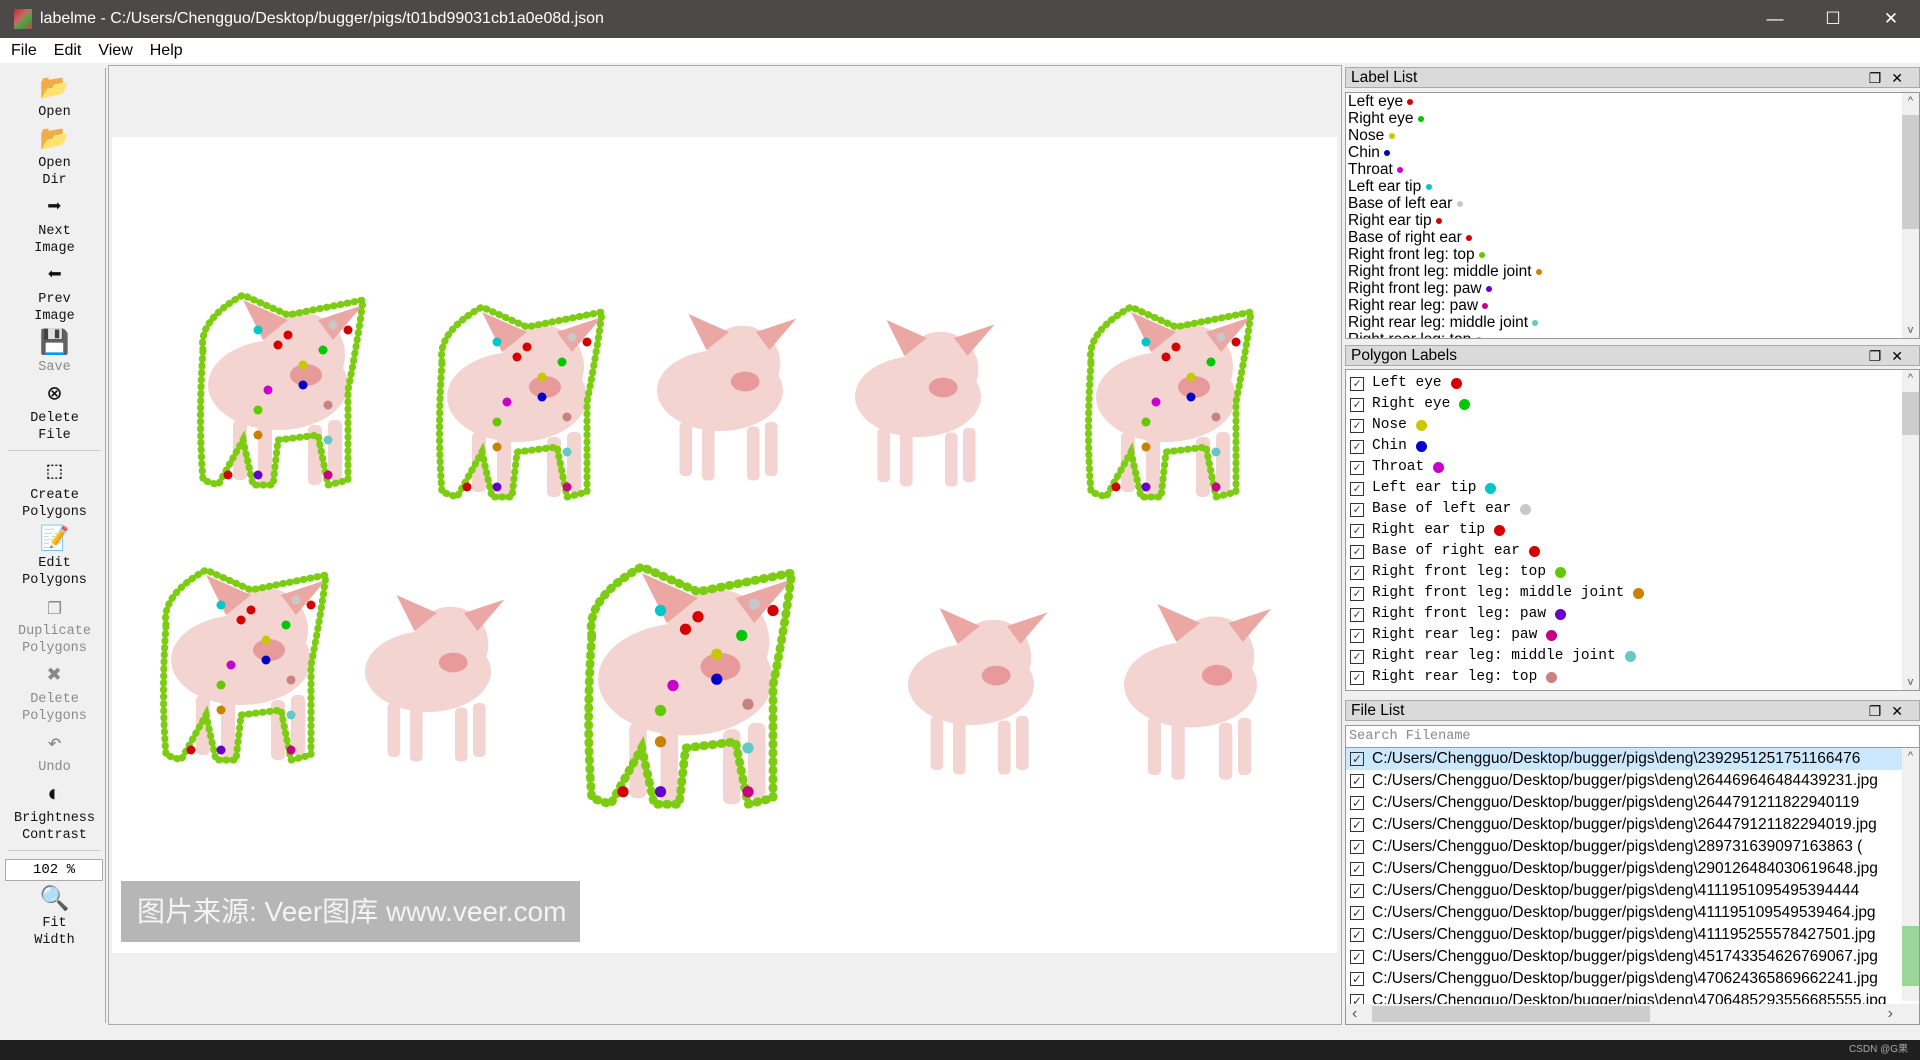 The height and width of the screenshot is (1060, 1920). Describe the element at coordinates (1632, 271) in the screenshot. I see `label-list-item: Right front leg: middle joint` at that location.